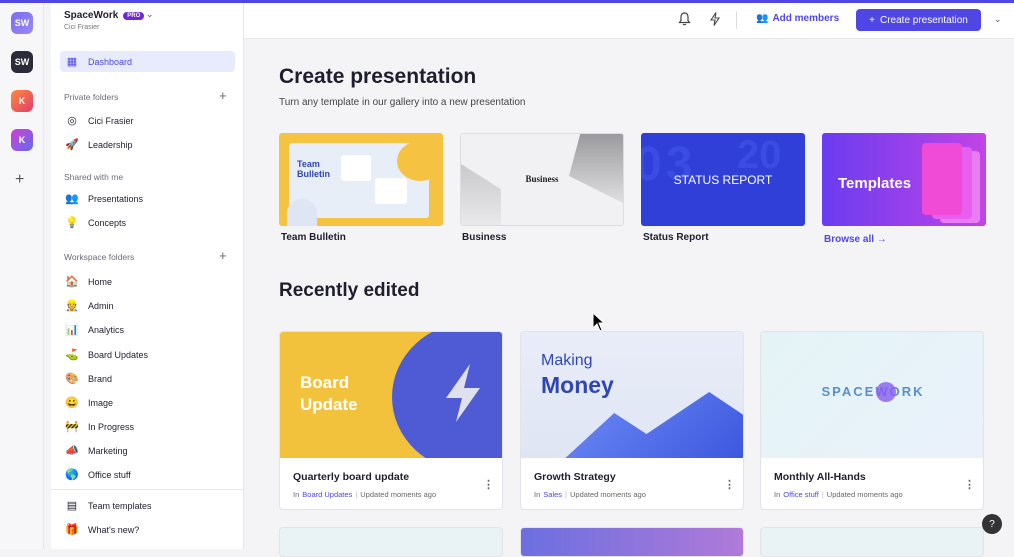 This screenshot has width=1014, height=557. I want to click on sidebar-item-label: Image, so click(101, 402).